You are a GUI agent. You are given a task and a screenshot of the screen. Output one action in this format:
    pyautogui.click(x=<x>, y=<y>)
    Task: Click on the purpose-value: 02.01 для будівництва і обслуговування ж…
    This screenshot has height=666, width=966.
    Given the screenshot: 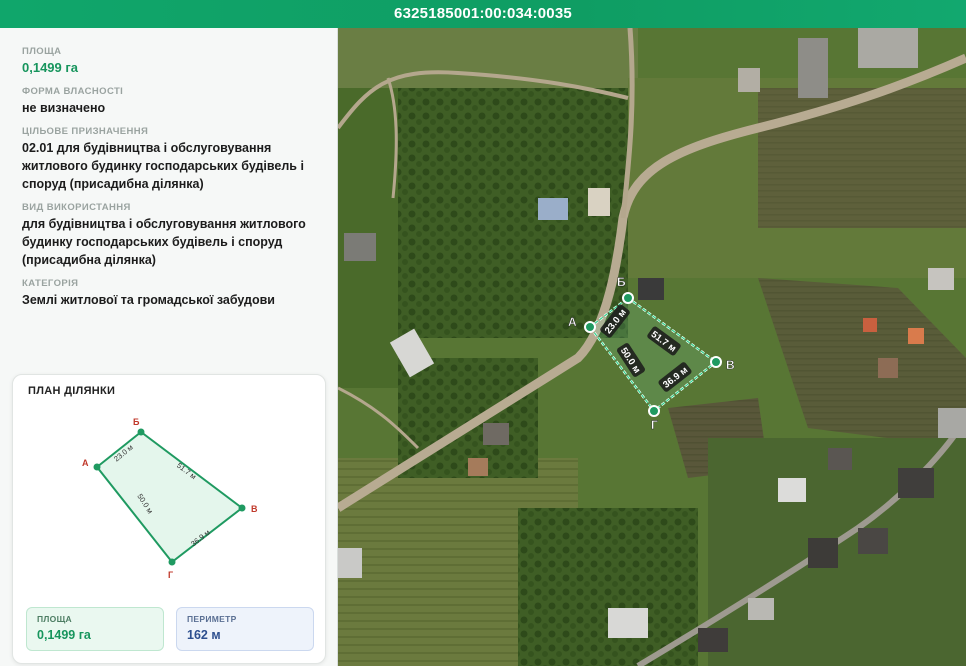 What is the action you would take?
    pyautogui.click(x=163, y=166)
    